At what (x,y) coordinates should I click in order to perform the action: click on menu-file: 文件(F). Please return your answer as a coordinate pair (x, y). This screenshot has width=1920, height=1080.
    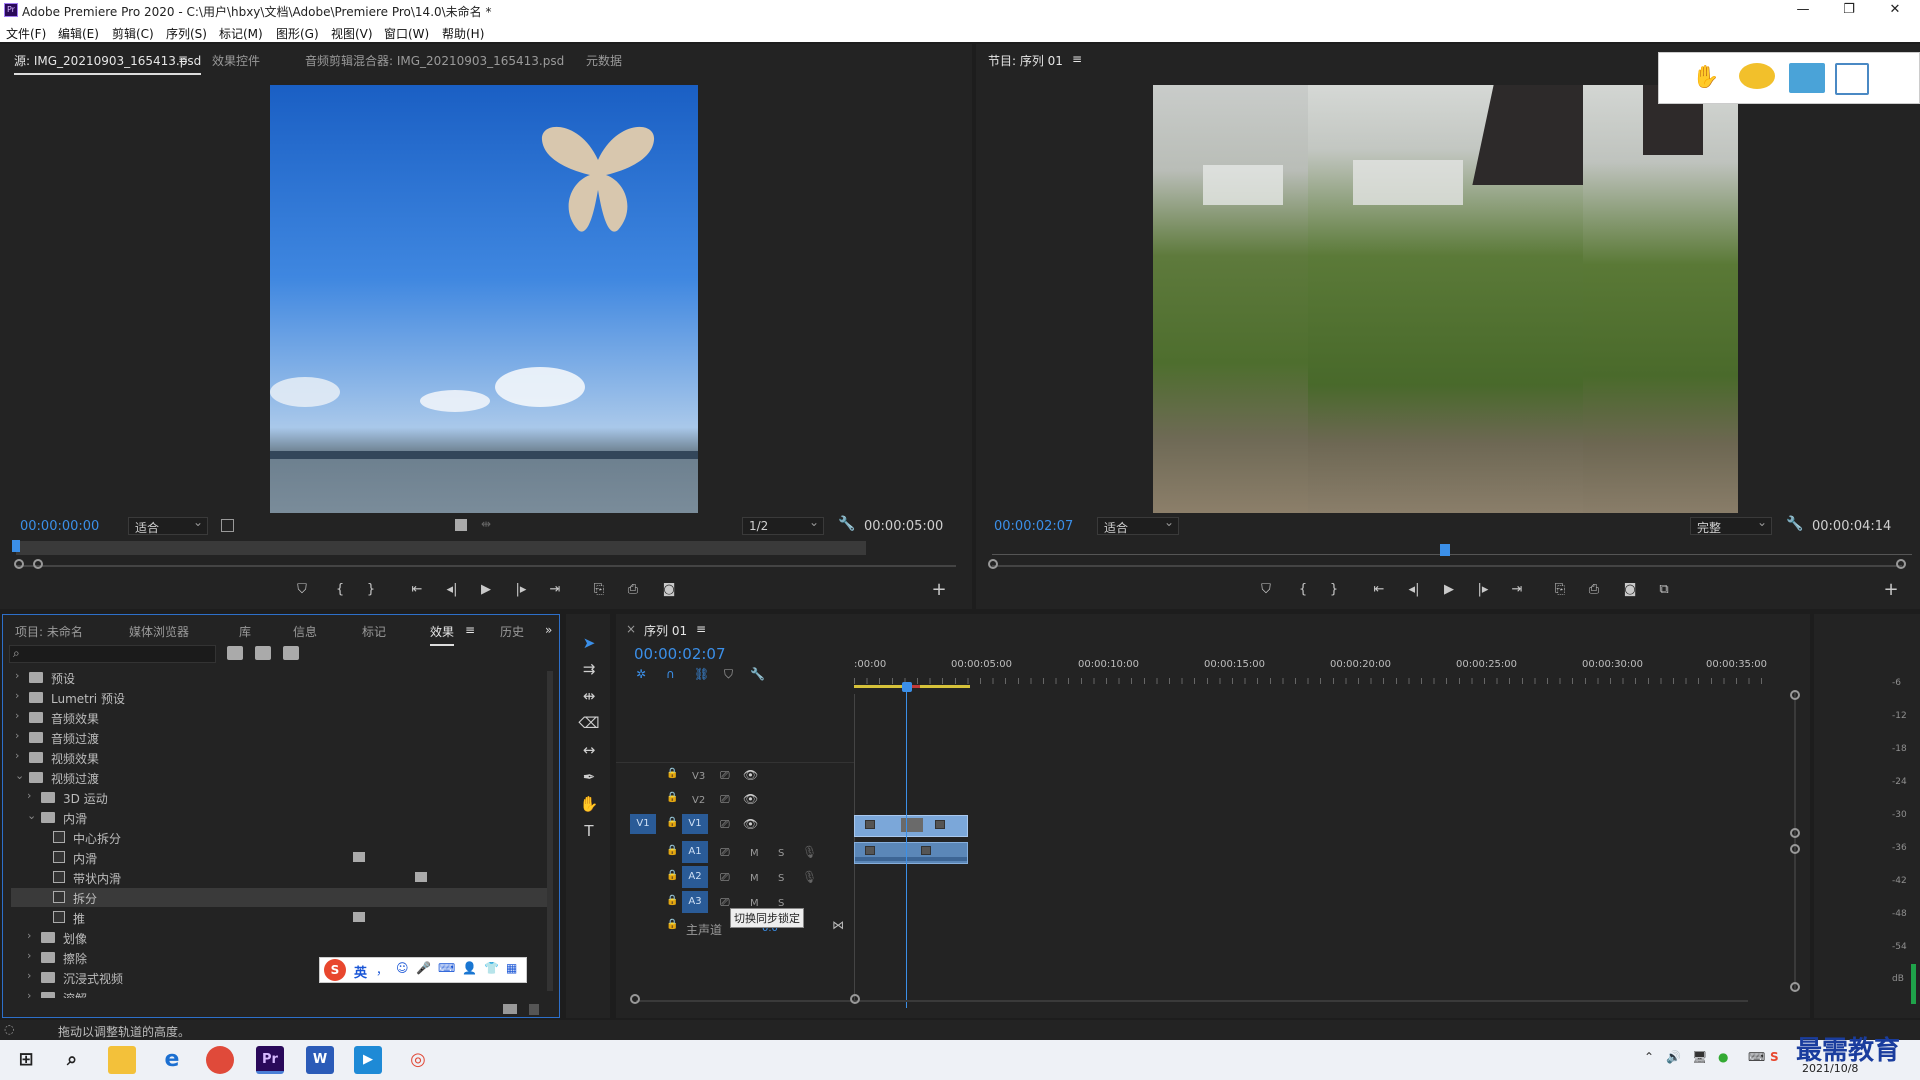
    Looking at the image, I should click on (26, 33).